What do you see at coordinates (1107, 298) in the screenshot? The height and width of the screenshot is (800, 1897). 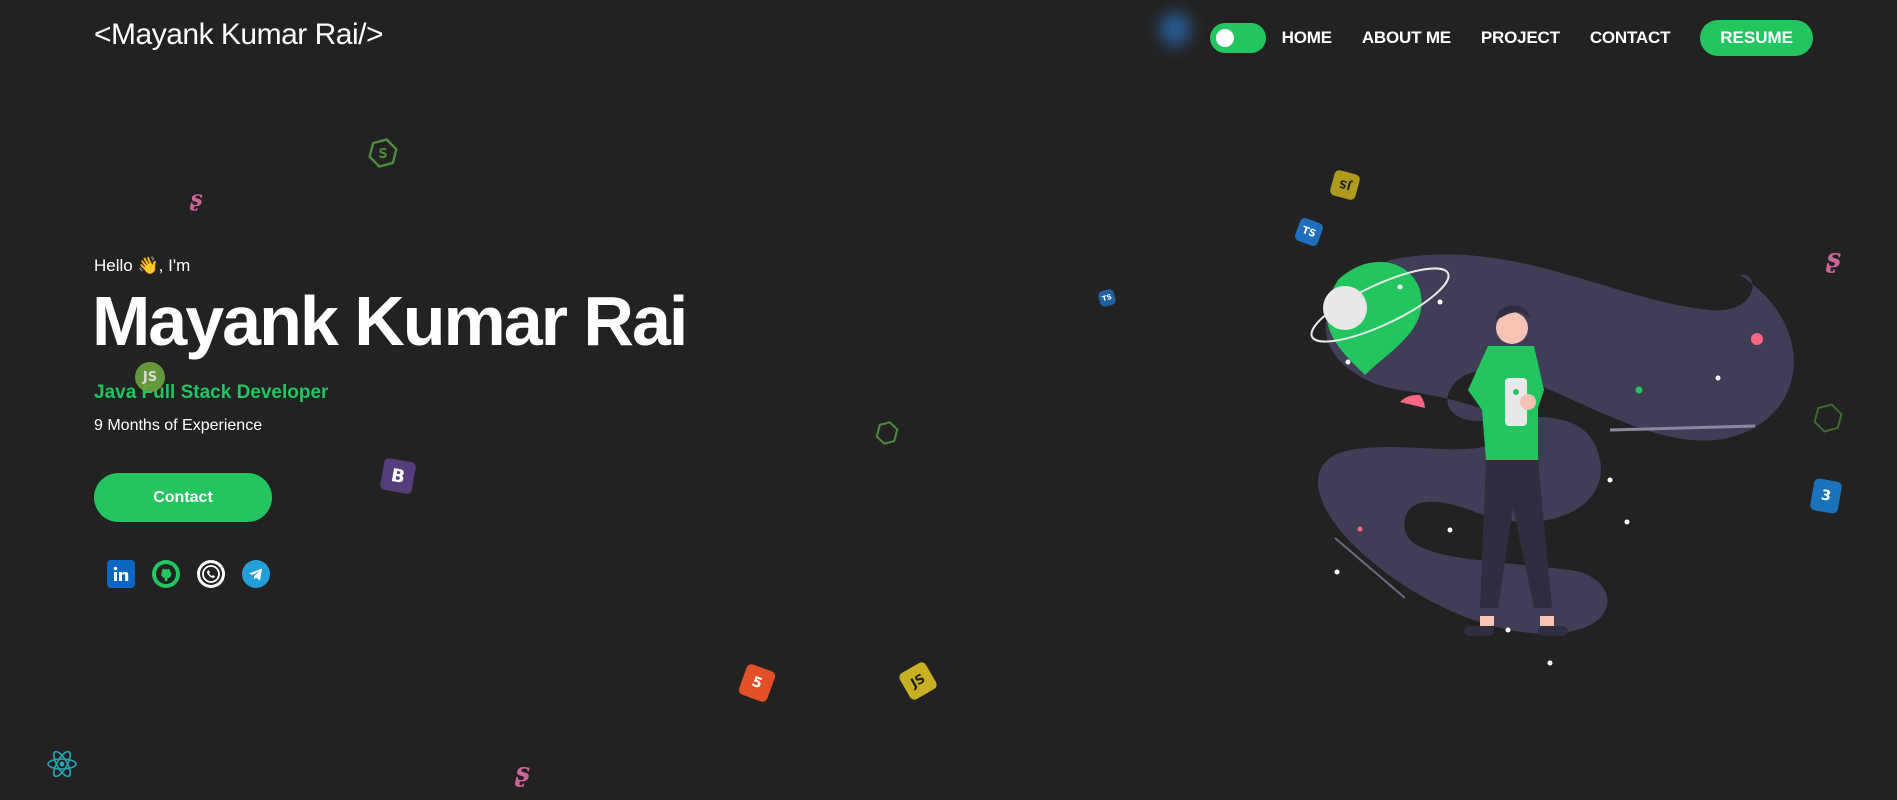 I see `typescript-icon: TS` at bounding box center [1107, 298].